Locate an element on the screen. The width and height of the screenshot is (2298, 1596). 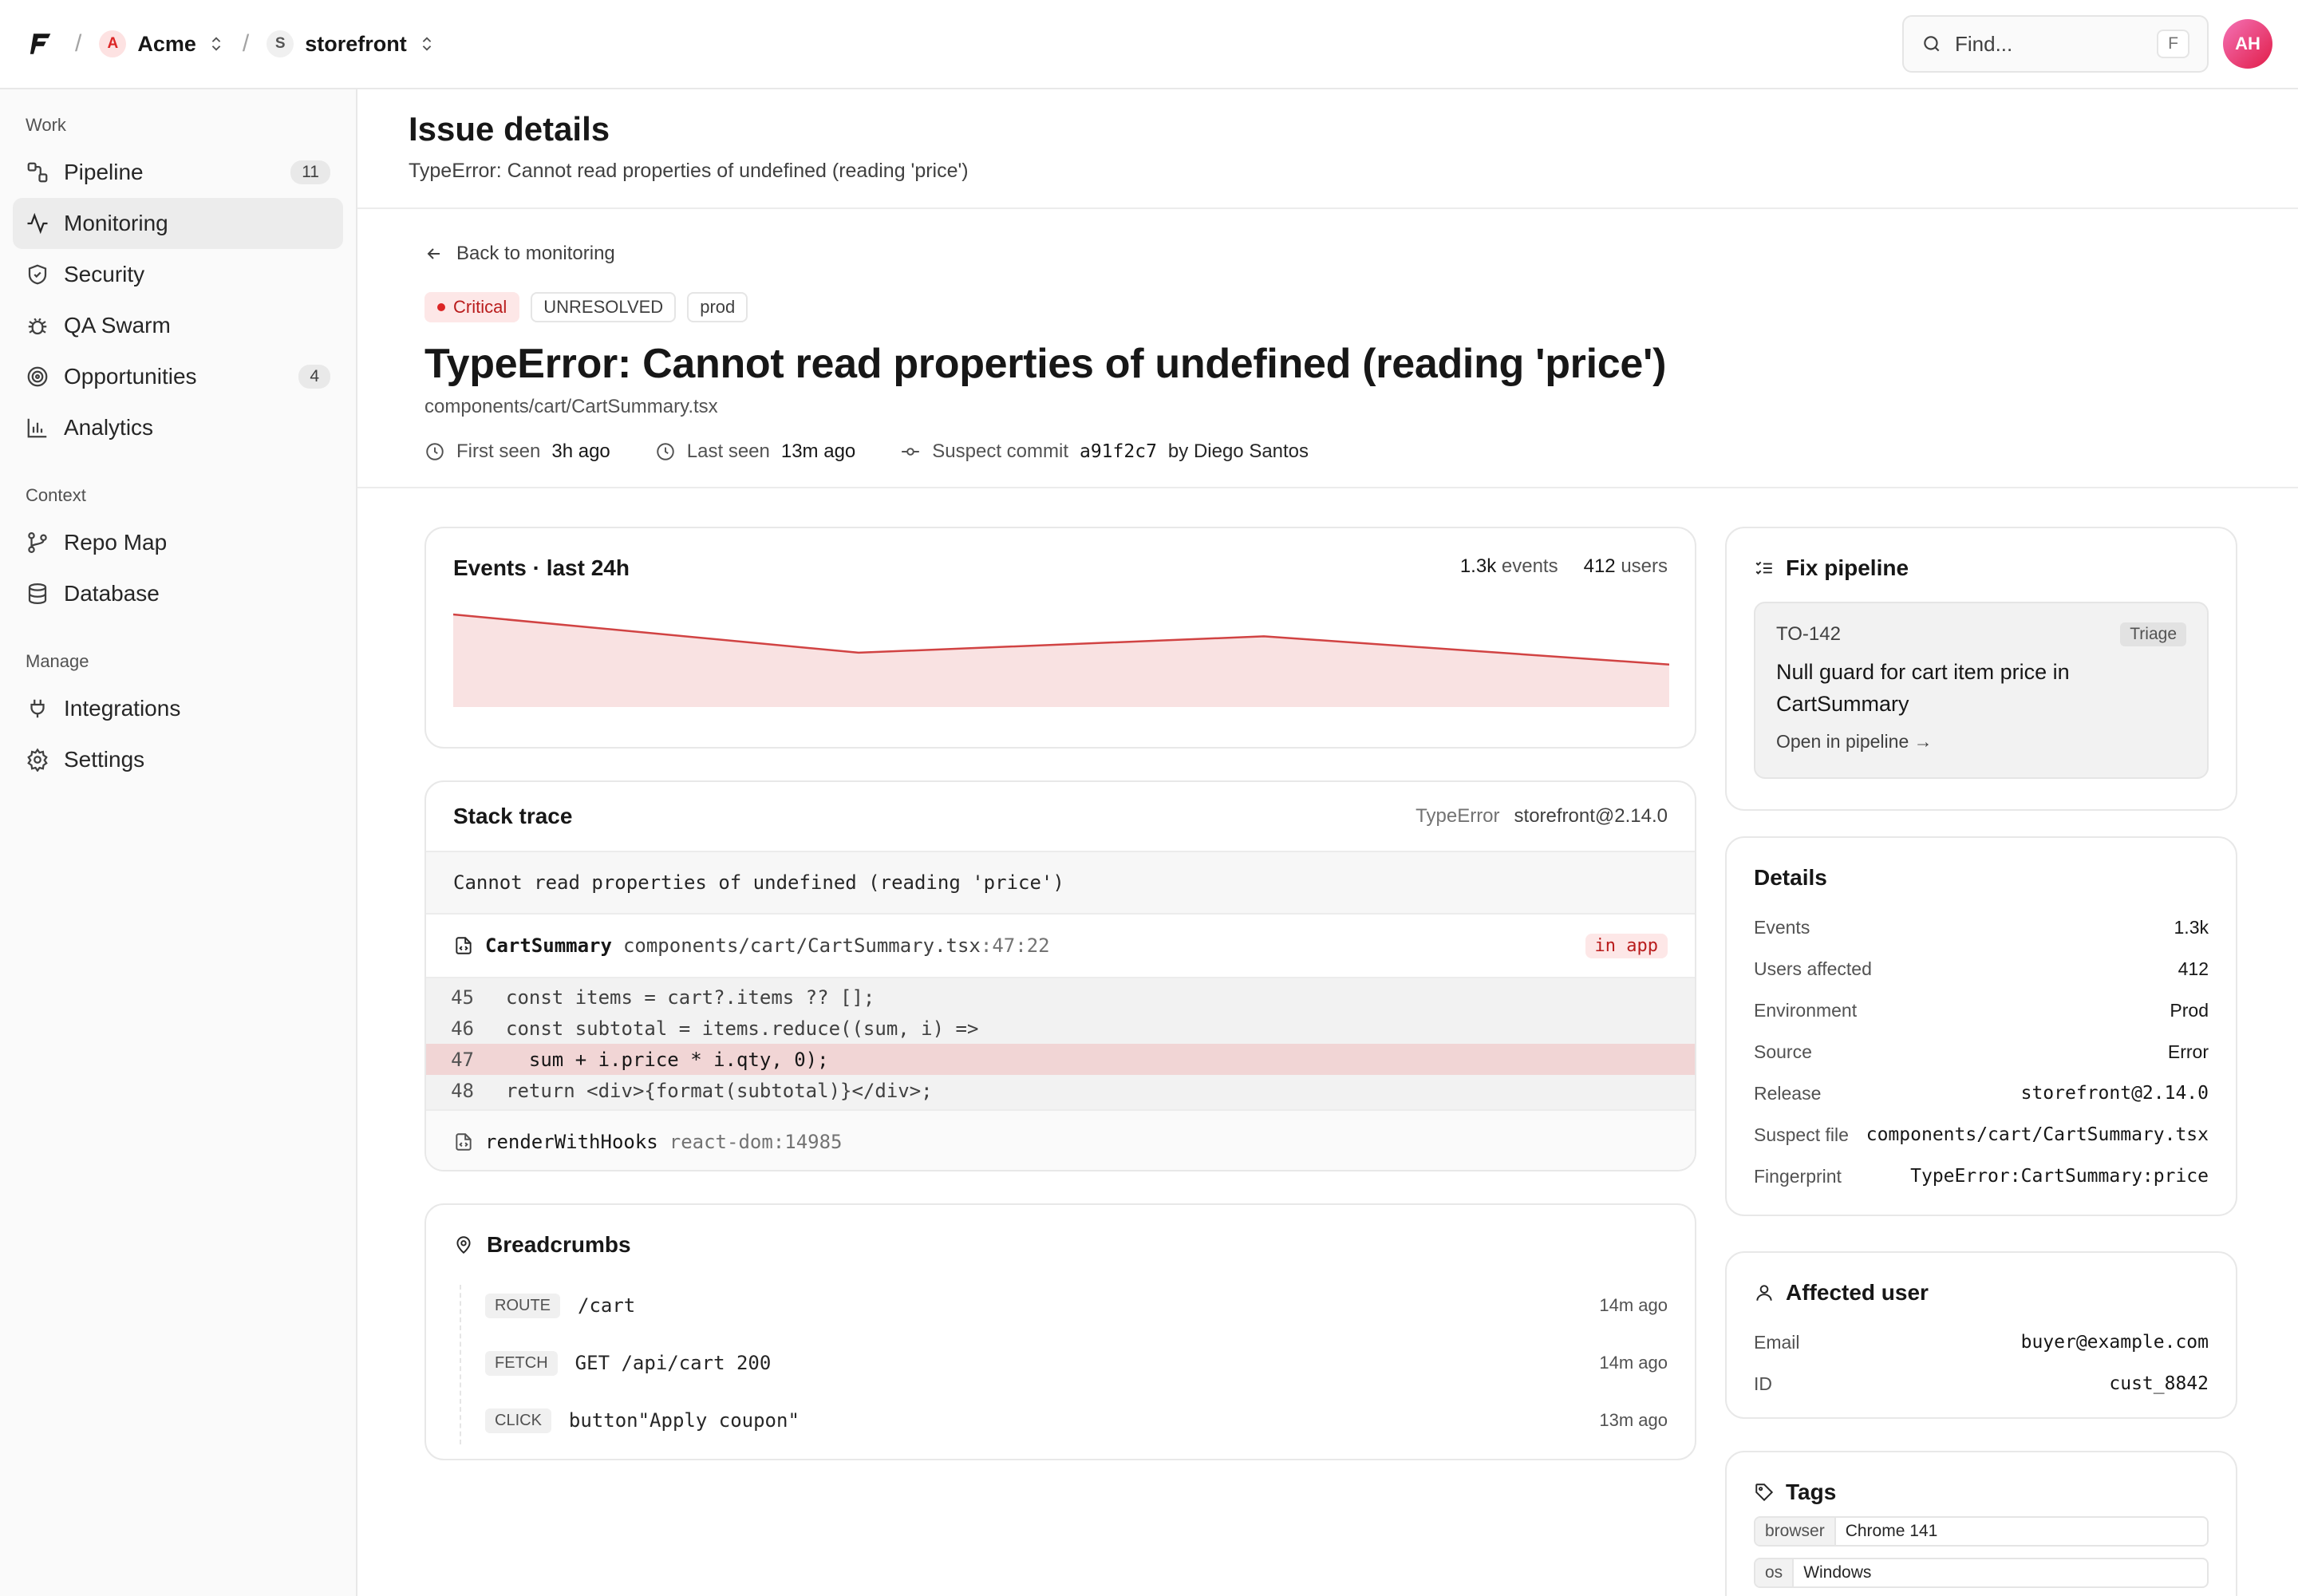
frame-path: components/cart/CartSummary.tsx is located at coordinates (802, 945).